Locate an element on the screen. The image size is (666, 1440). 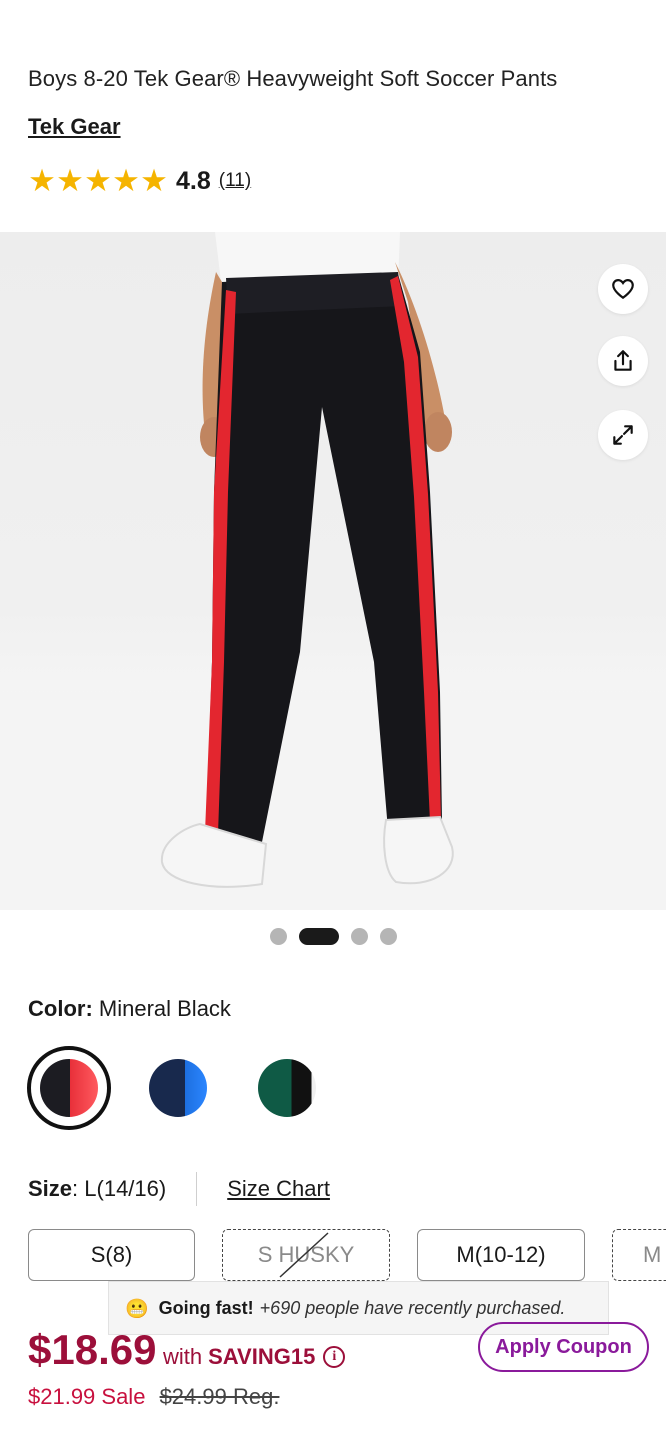
heart-icon is located at coordinates (623, 289).